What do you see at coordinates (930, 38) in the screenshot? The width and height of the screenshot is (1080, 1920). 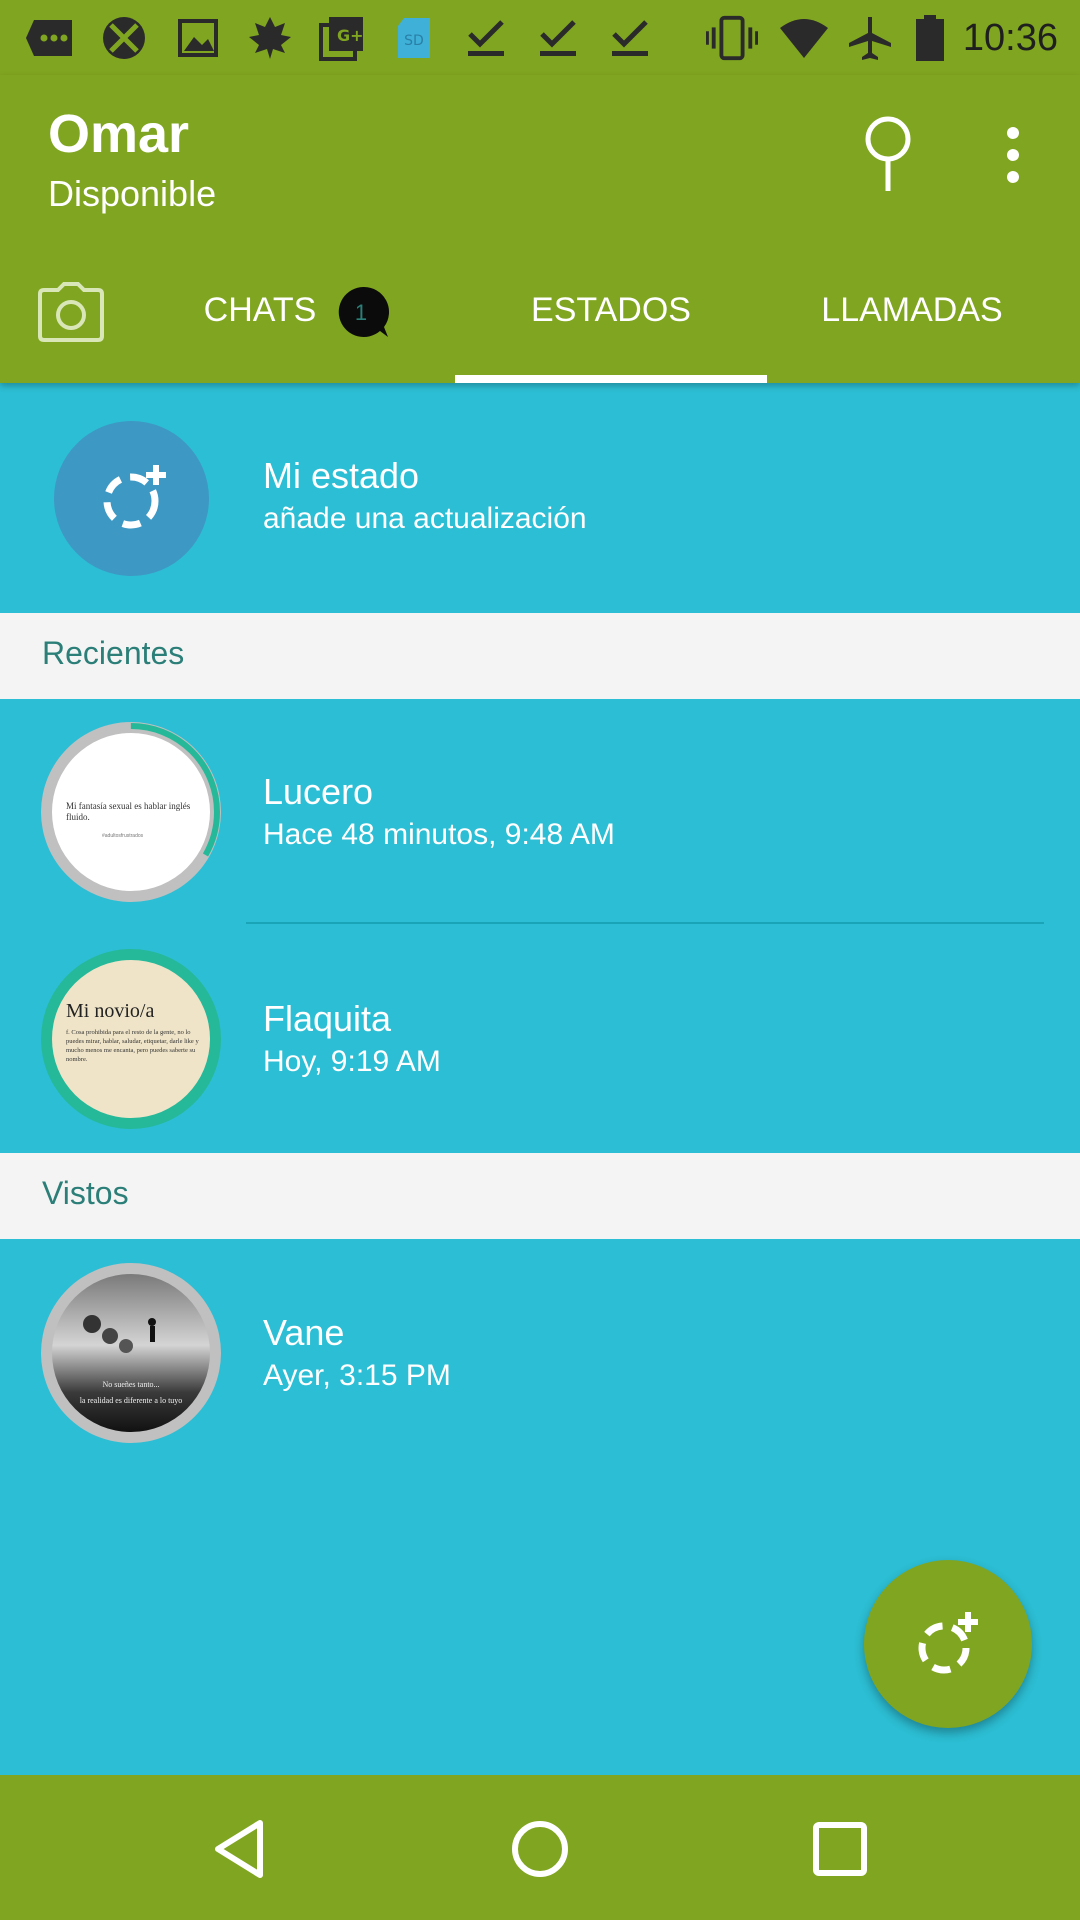 I see `battery-icon` at bounding box center [930, 38].